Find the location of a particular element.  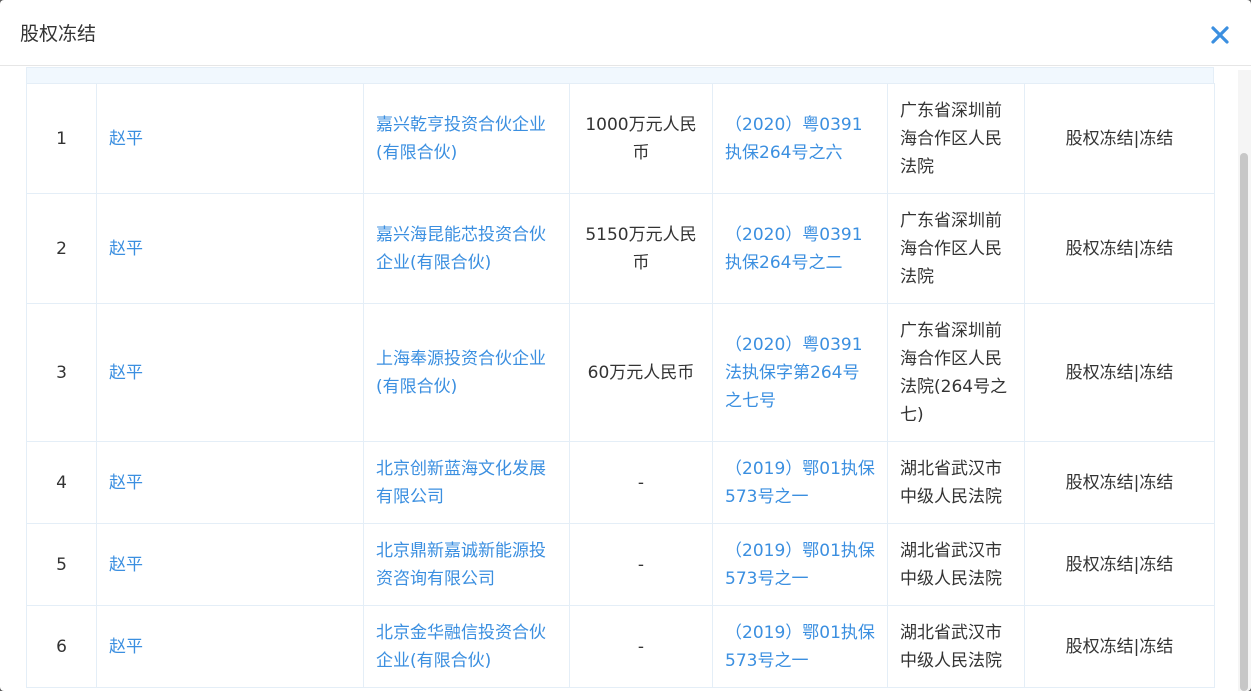

close-icon is located at coordinates (1220, 35).